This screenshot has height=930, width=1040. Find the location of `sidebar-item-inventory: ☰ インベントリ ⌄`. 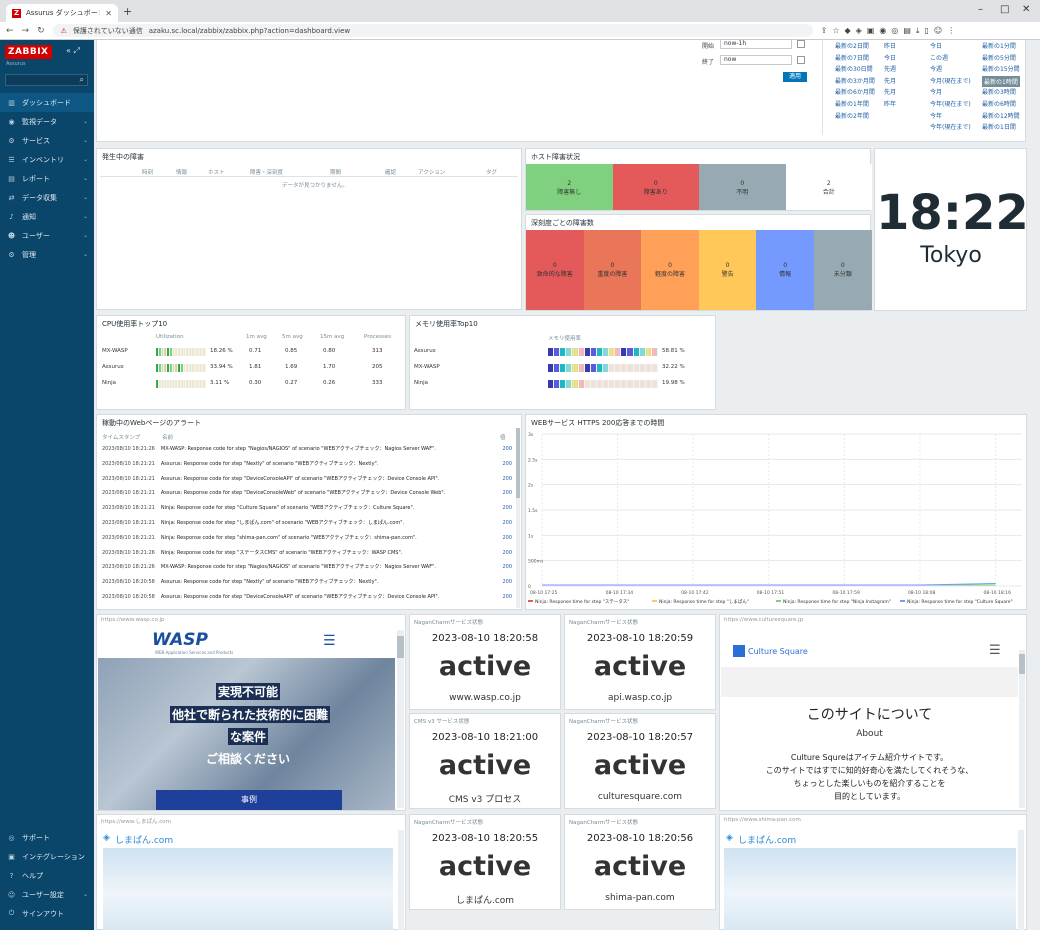

sidebar-item-inventory: ☰ インベントリ ⌄ is located at coordinates (47, 159).